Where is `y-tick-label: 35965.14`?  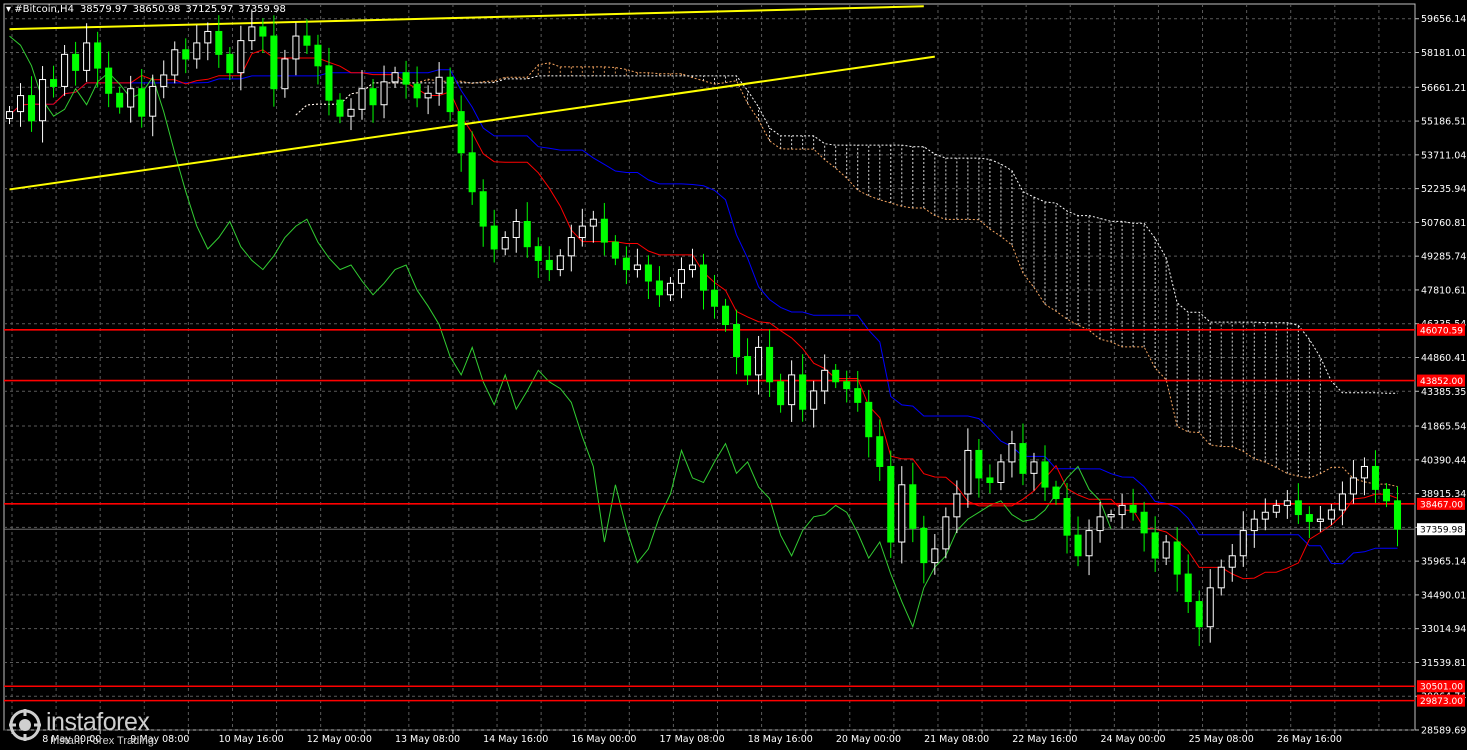
y-tick-label: 35965.14 is located at coordinates (1443, 562).